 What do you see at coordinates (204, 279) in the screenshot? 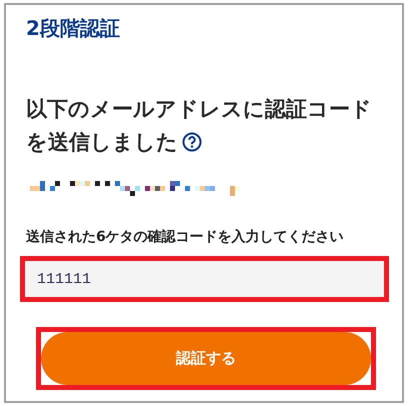
I see `code-input-field: 111111` at bounding box center [204, 279].